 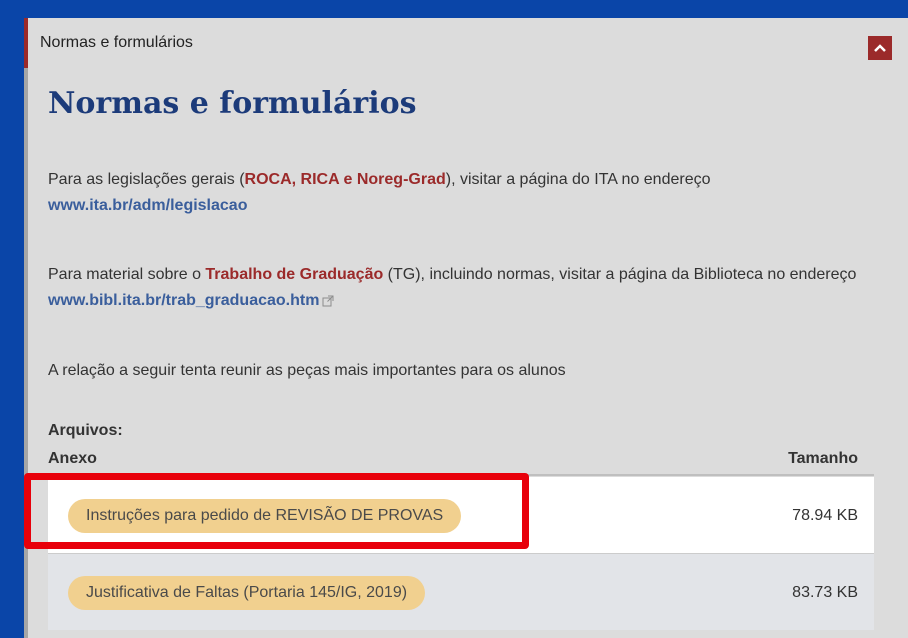 I want to click on ita-legislation-link: www.ita.br/adm/legislacao, so click(x=147, y=205).